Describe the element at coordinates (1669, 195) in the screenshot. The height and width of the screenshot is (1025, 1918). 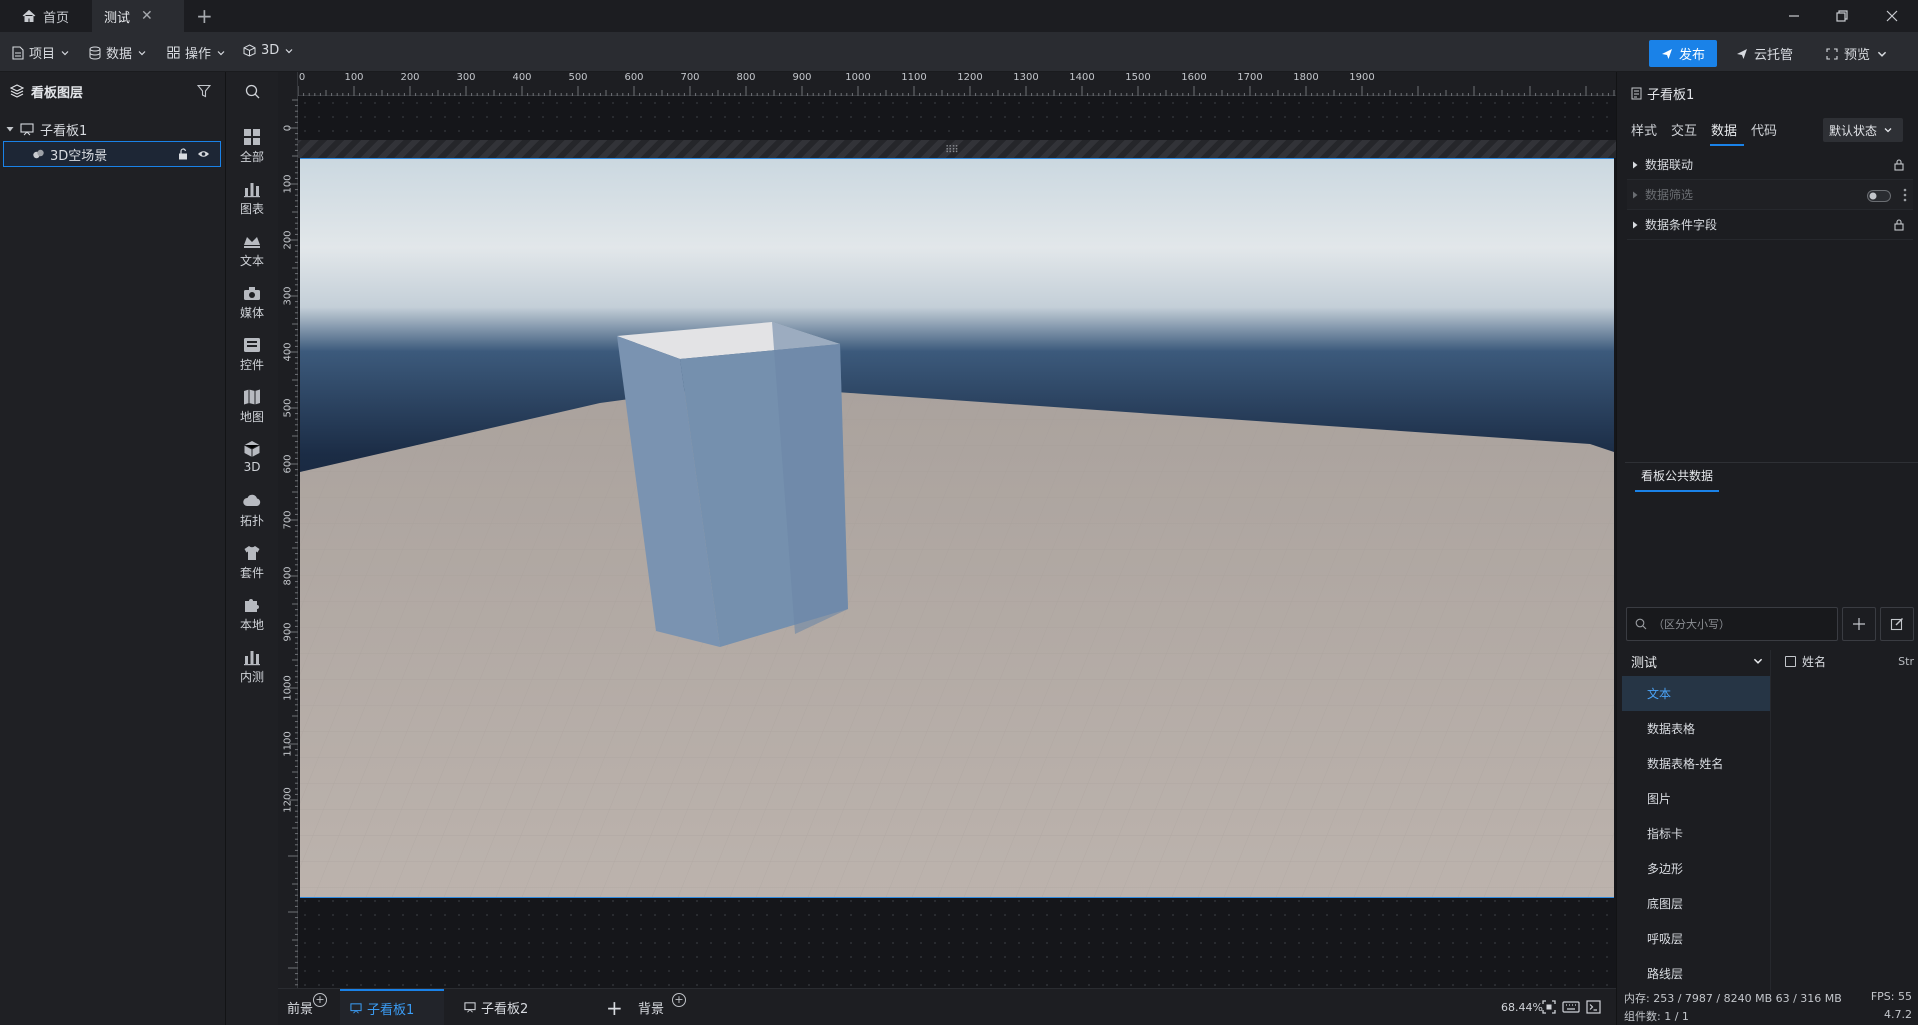
I see `row-data-filter-label: 数据筛选` at that location.